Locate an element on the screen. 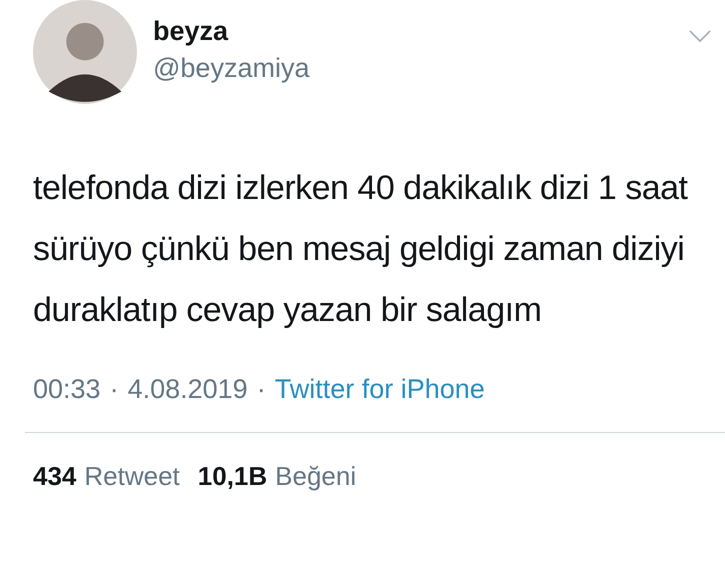  chevron-down-icon is located at coordinates (700, 36).